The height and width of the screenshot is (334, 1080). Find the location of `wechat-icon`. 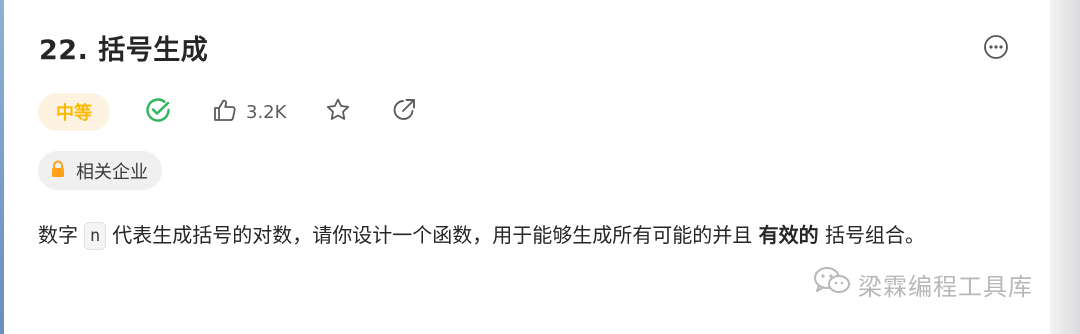

wechat-icon is located at coordinates (832, 284).